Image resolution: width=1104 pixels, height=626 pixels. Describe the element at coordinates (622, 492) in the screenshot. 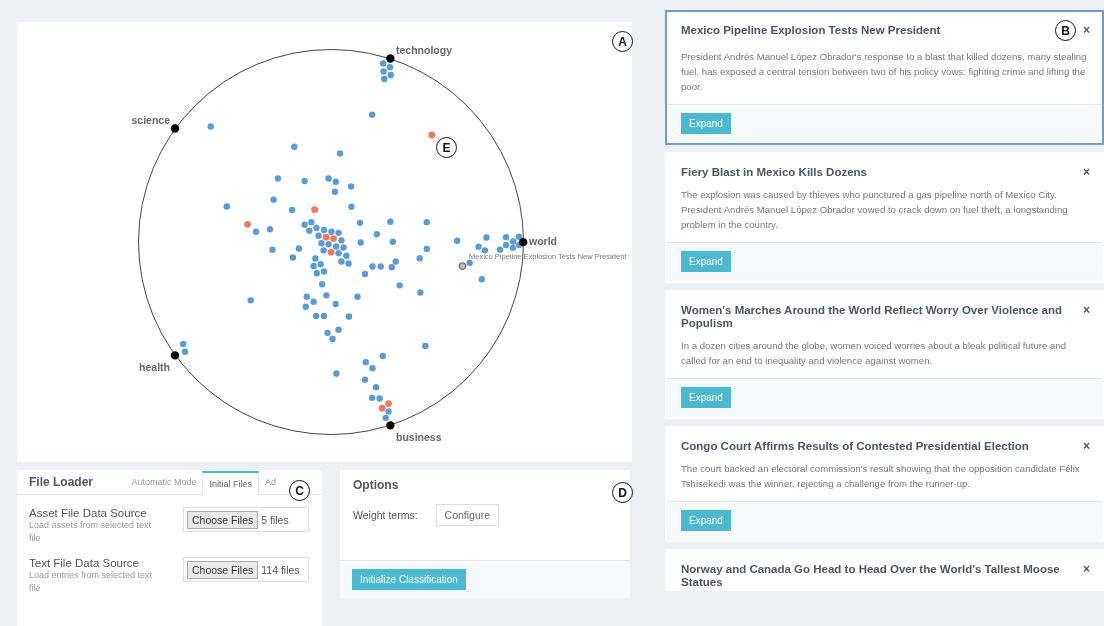

I see `annotation-marker: D` at that location.